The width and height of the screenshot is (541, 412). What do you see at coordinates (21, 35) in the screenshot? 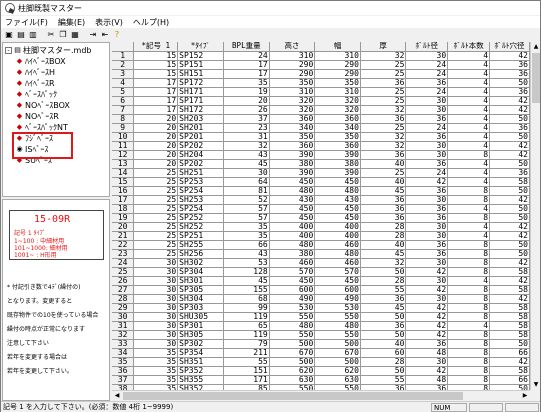
I see `open-icon: ▤` at bounding box center [21, 35].